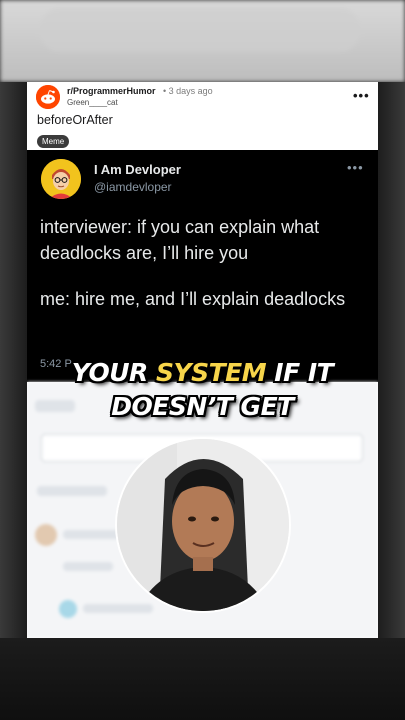 The height and width of the screenshot is (720, 405). I want to click on post-title: beforeOrAfter, so click(75, 120).